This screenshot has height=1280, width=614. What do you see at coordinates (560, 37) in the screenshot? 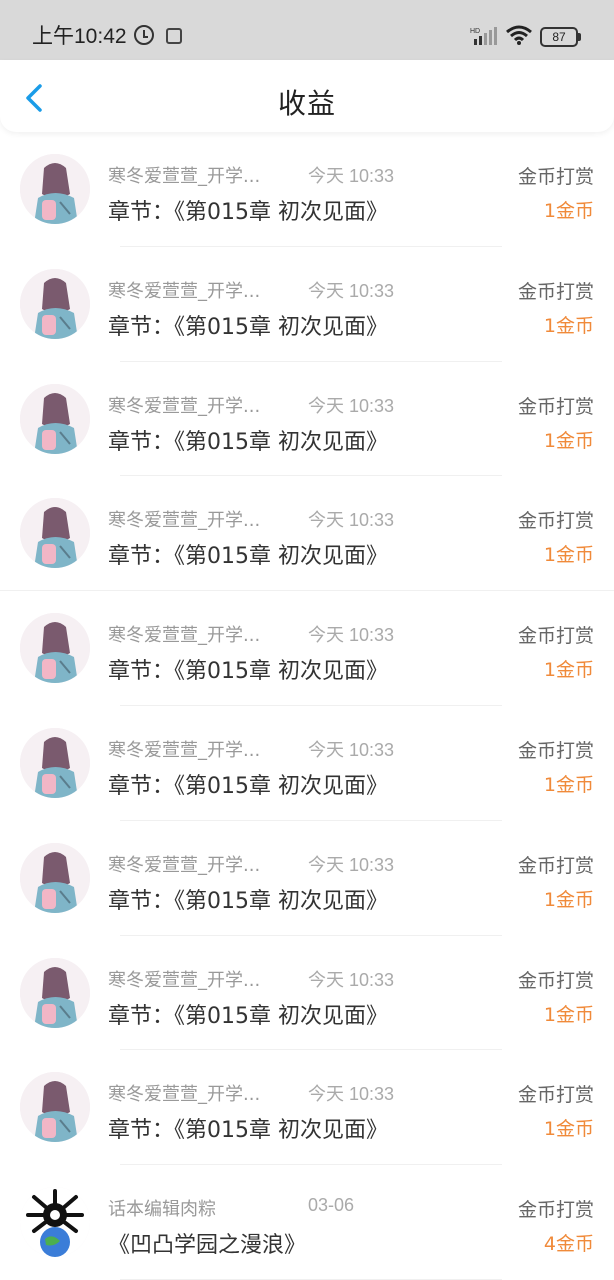
I see `battery-icon: 87` at bounding box center [560, 37].